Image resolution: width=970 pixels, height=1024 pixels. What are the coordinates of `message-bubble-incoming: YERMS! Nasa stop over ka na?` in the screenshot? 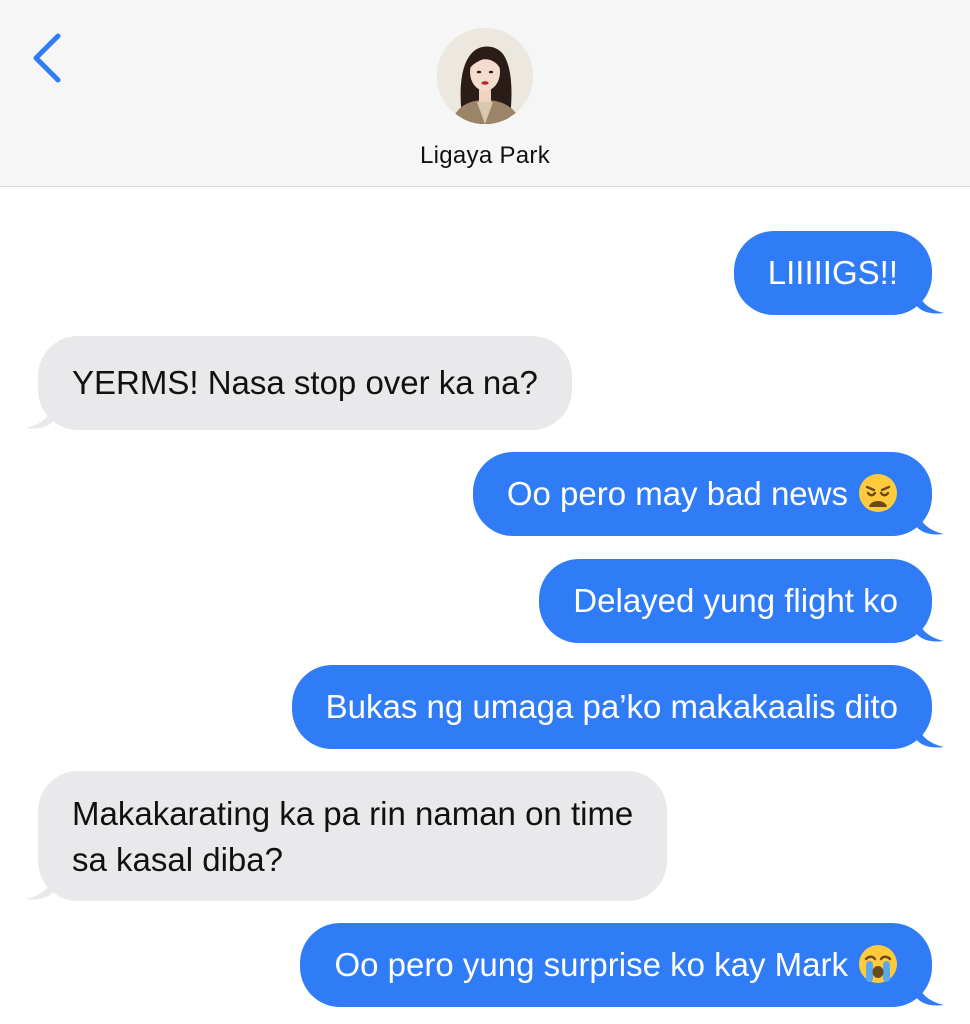 It's located at (305, 383).